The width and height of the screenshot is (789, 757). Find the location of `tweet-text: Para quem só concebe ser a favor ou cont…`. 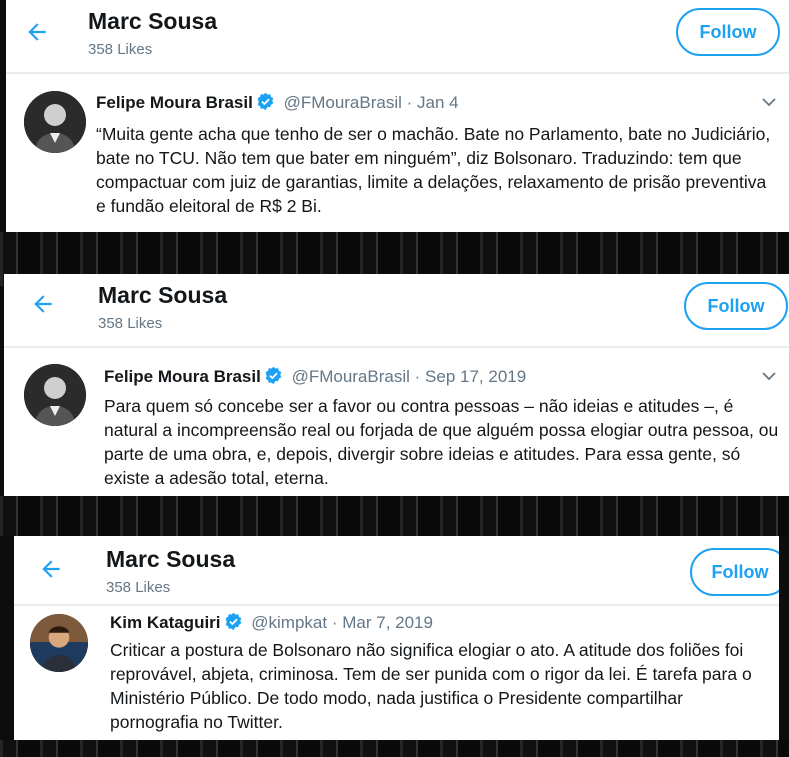

tweet-text: Para quem só concebe ser a favor ou cont… is located at coordinates (441, 442).